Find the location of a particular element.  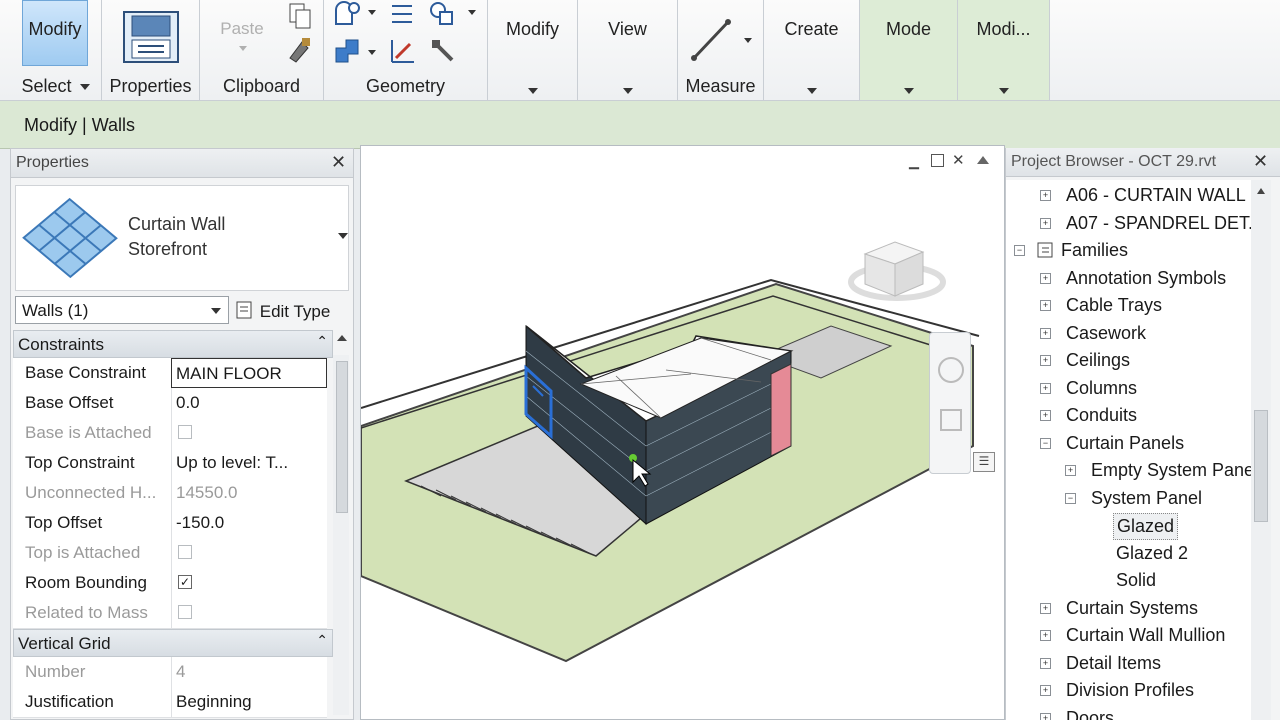

menu-icon: ☰ is located at coordinates (984, 462).